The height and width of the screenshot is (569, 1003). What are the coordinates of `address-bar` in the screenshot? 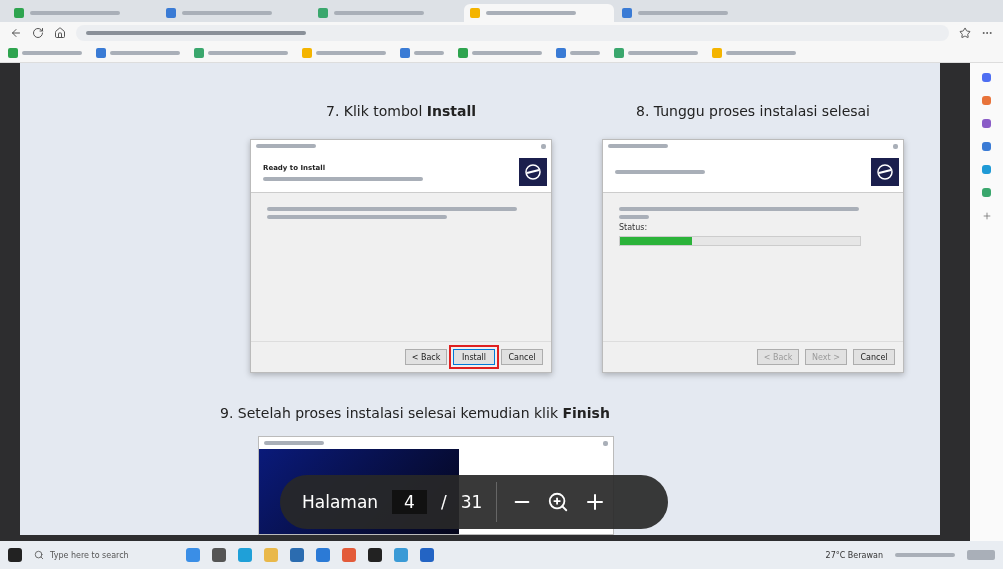 It's located at (512, 33).